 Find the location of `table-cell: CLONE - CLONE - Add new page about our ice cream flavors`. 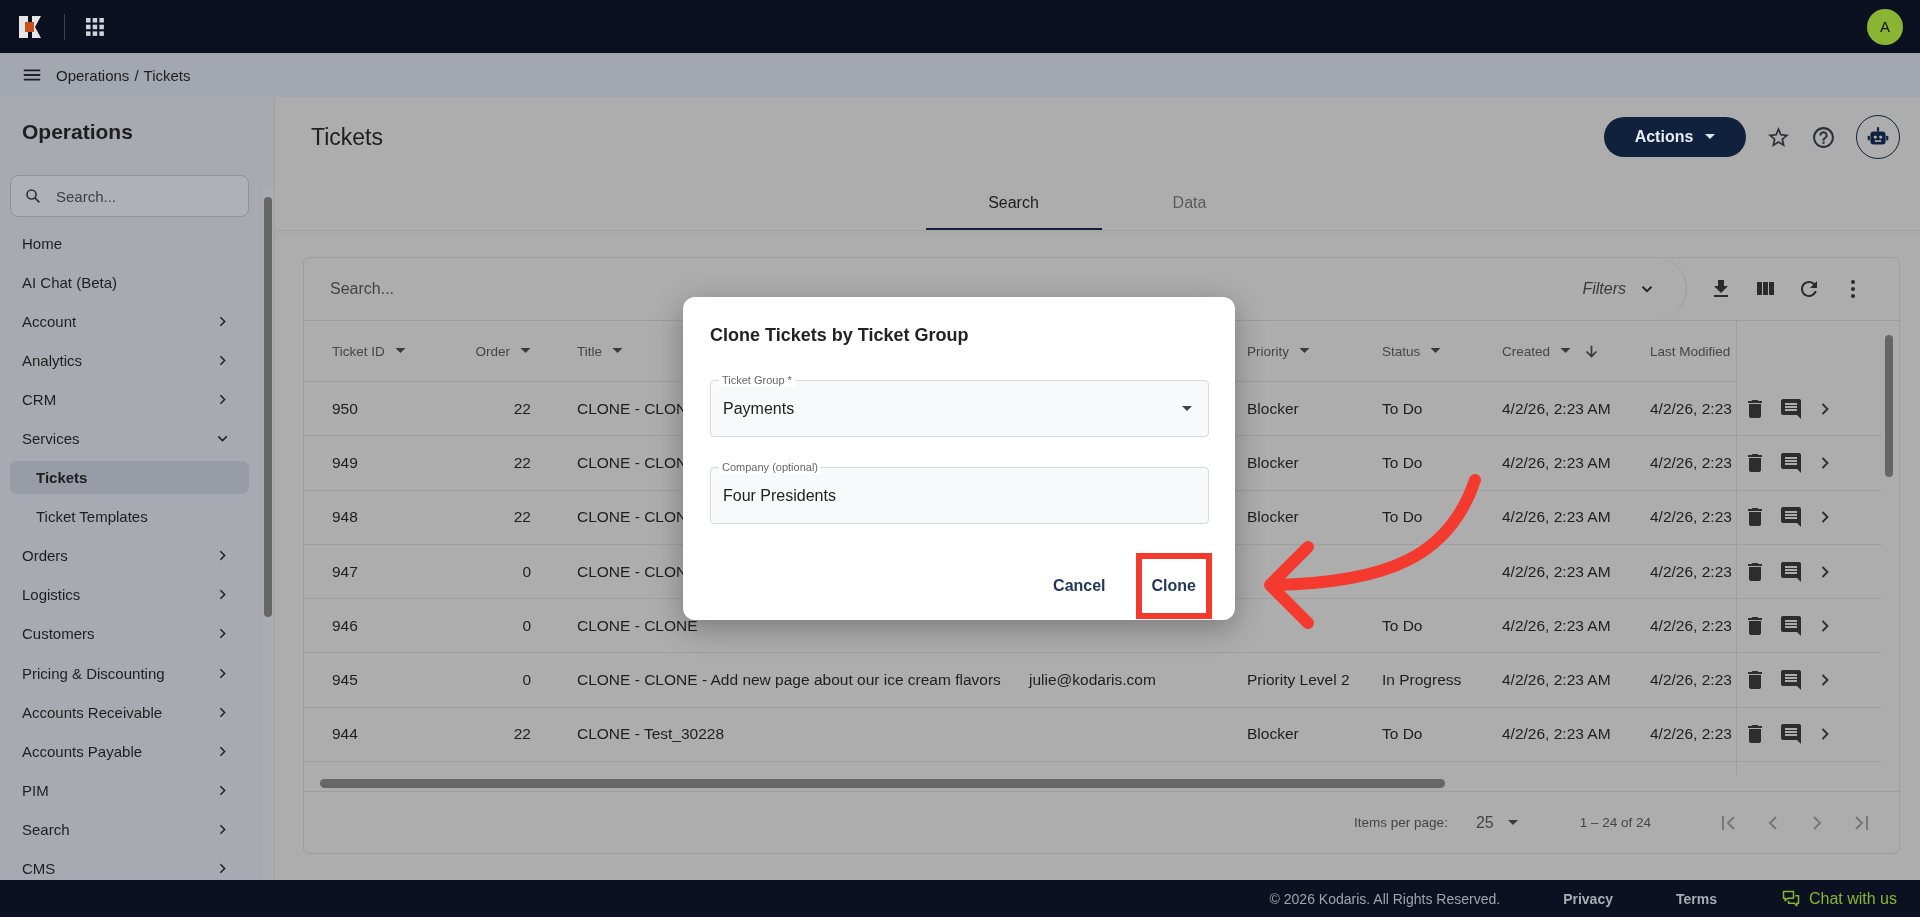

table-cell: CLONE - CLONE - Add new page about our ice cream flavors is located at coordinates (789, 680).